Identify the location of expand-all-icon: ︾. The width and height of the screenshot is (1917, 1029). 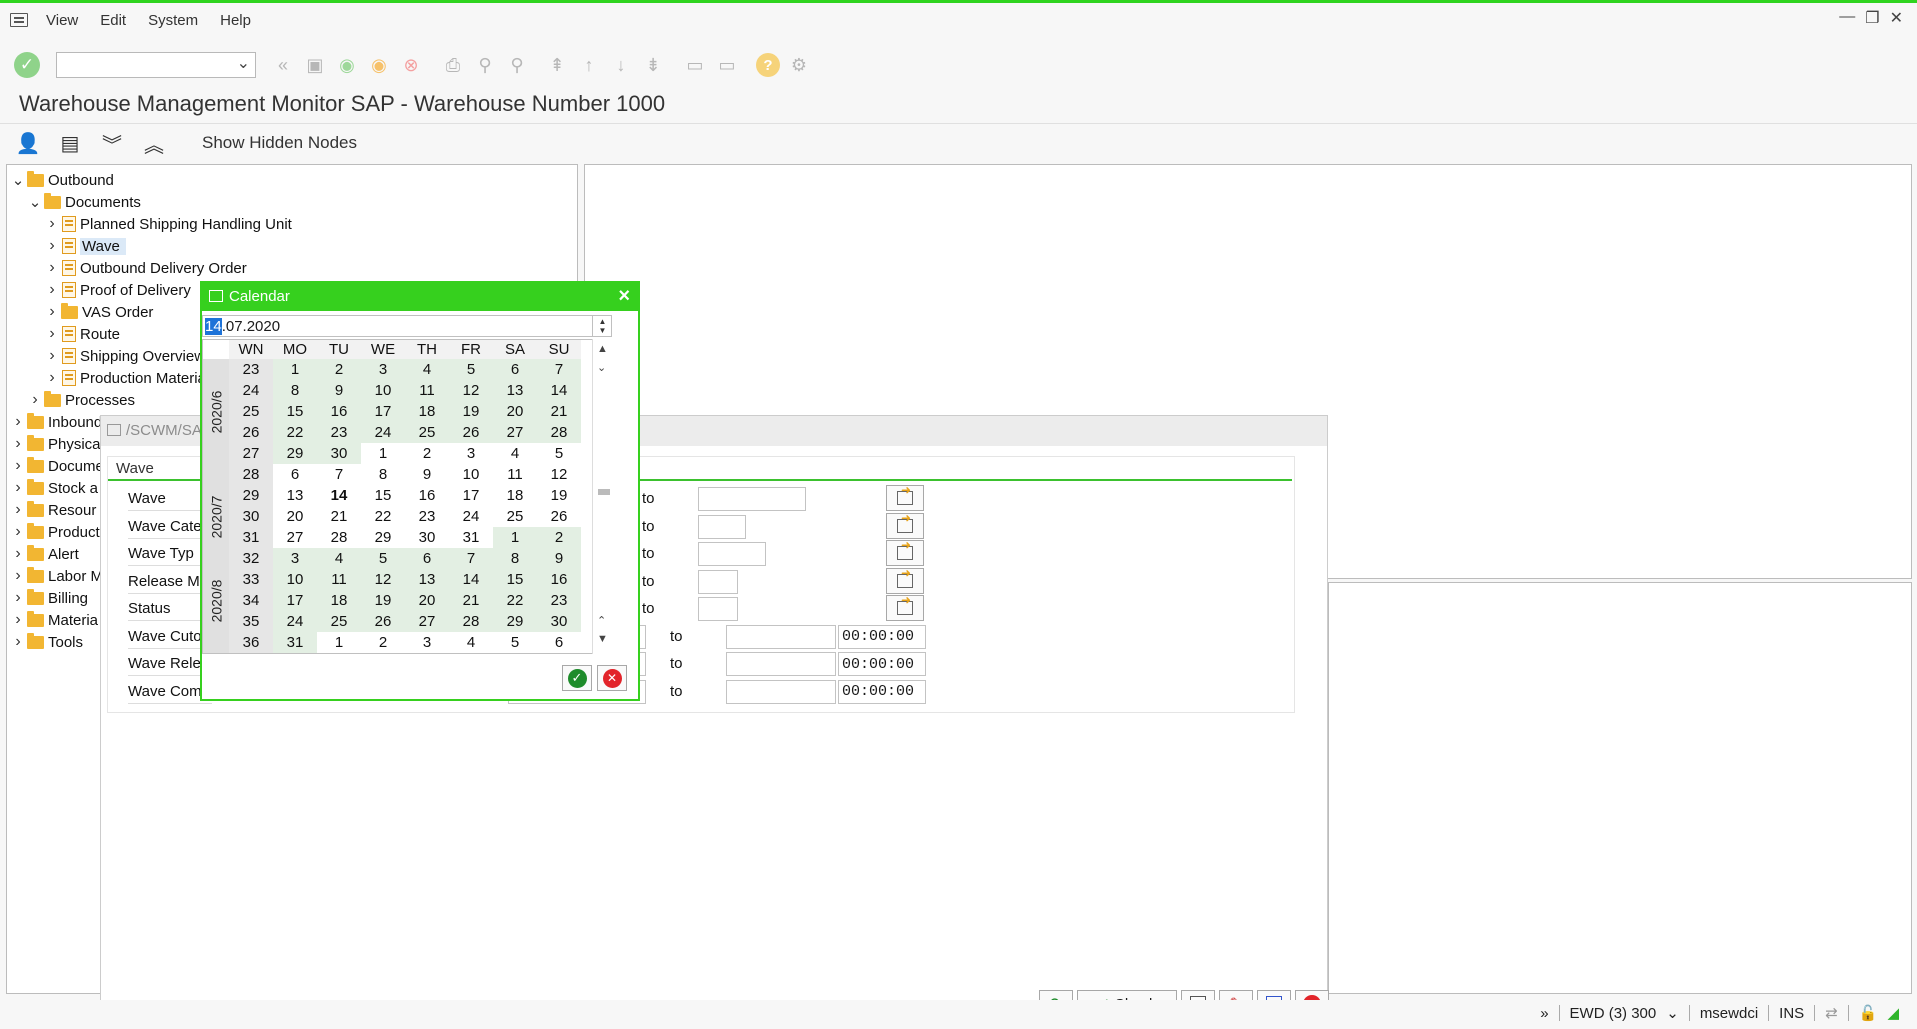
(112, 143).